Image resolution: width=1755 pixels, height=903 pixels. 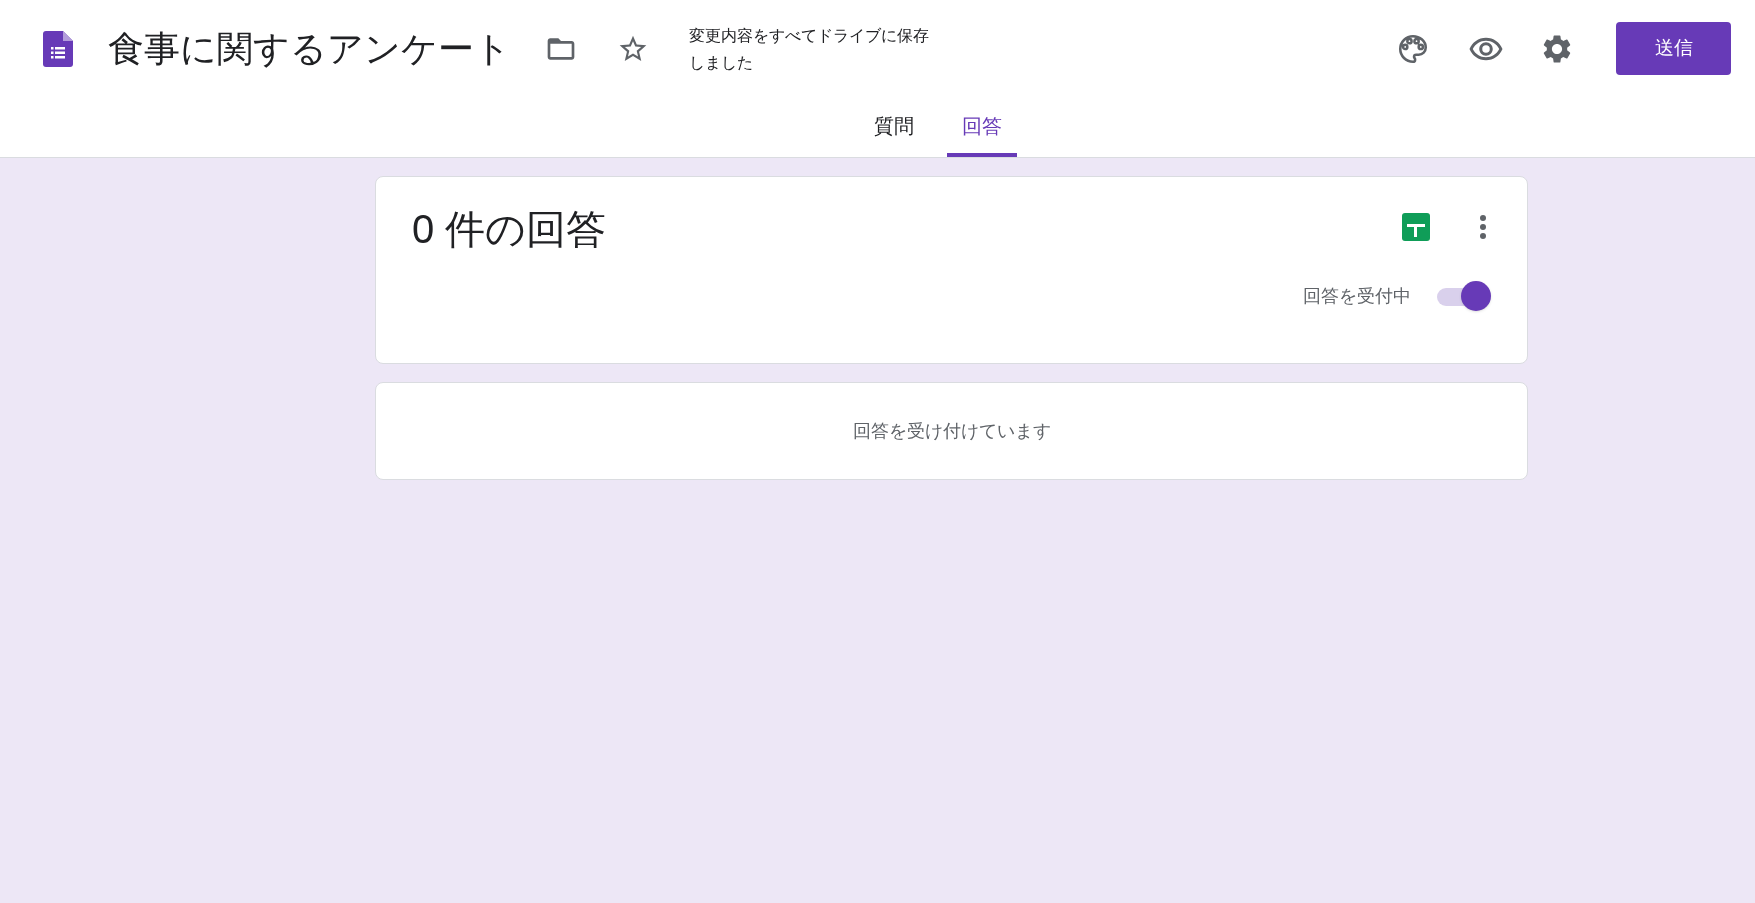 I want to click on accepting-message: 回答を受け付けています, so click(x=951, y=431).